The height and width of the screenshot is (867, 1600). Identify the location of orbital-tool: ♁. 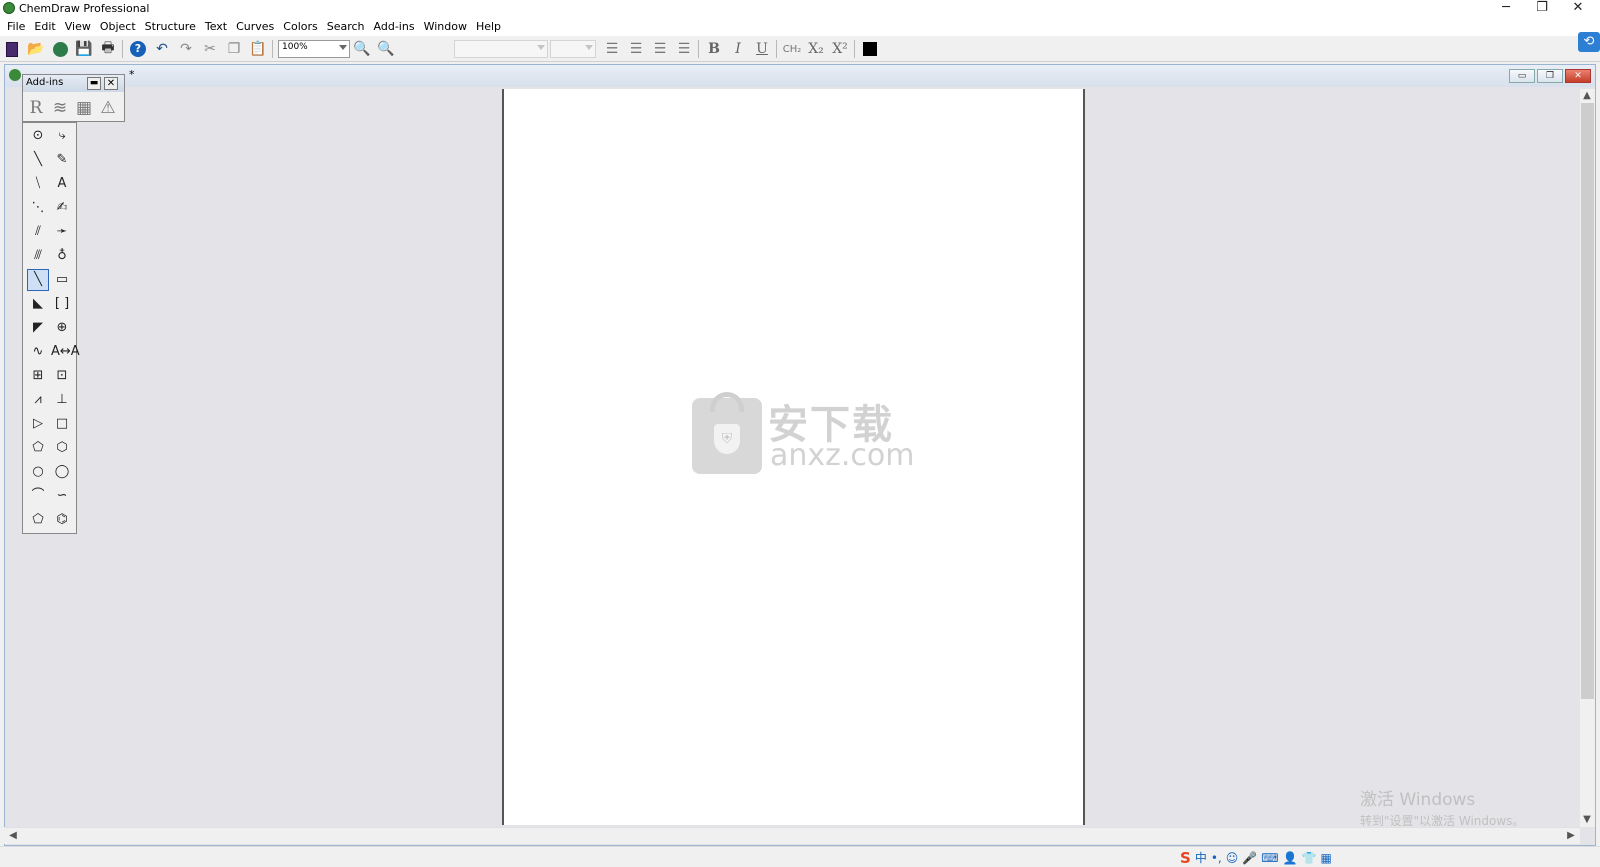
(62, 256).